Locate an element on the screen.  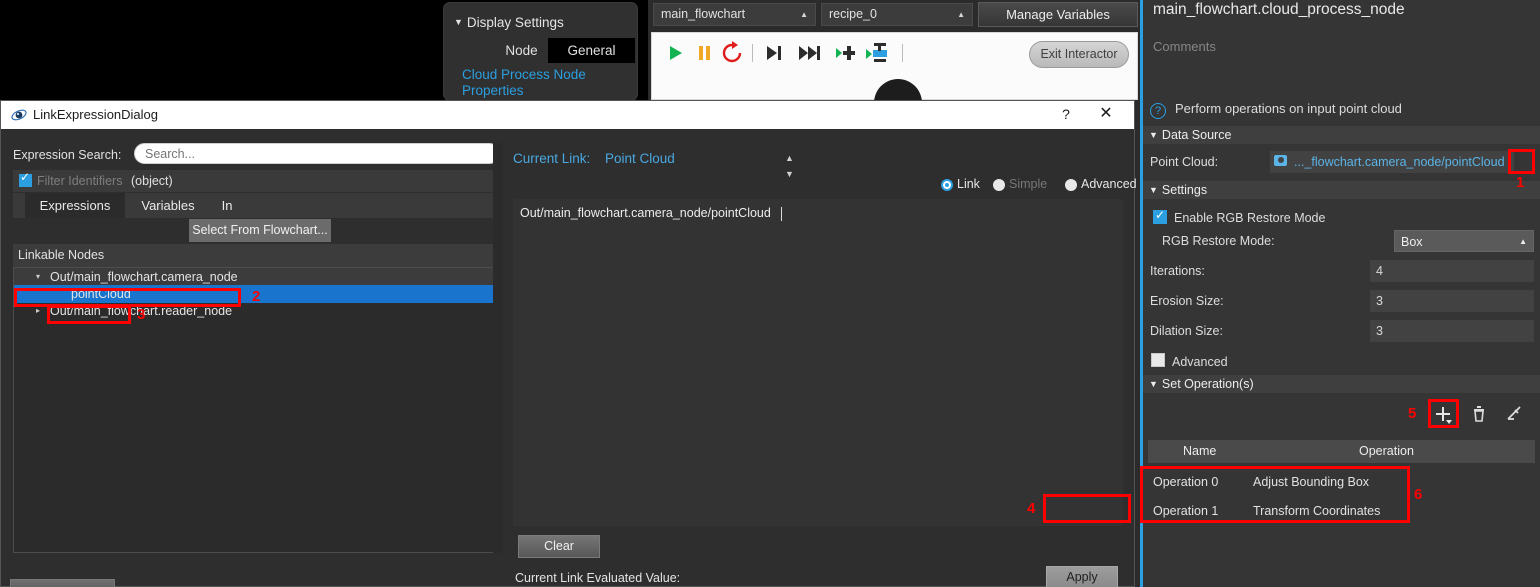
annotation-label-2: 2 is located at coordinates (256, 296).